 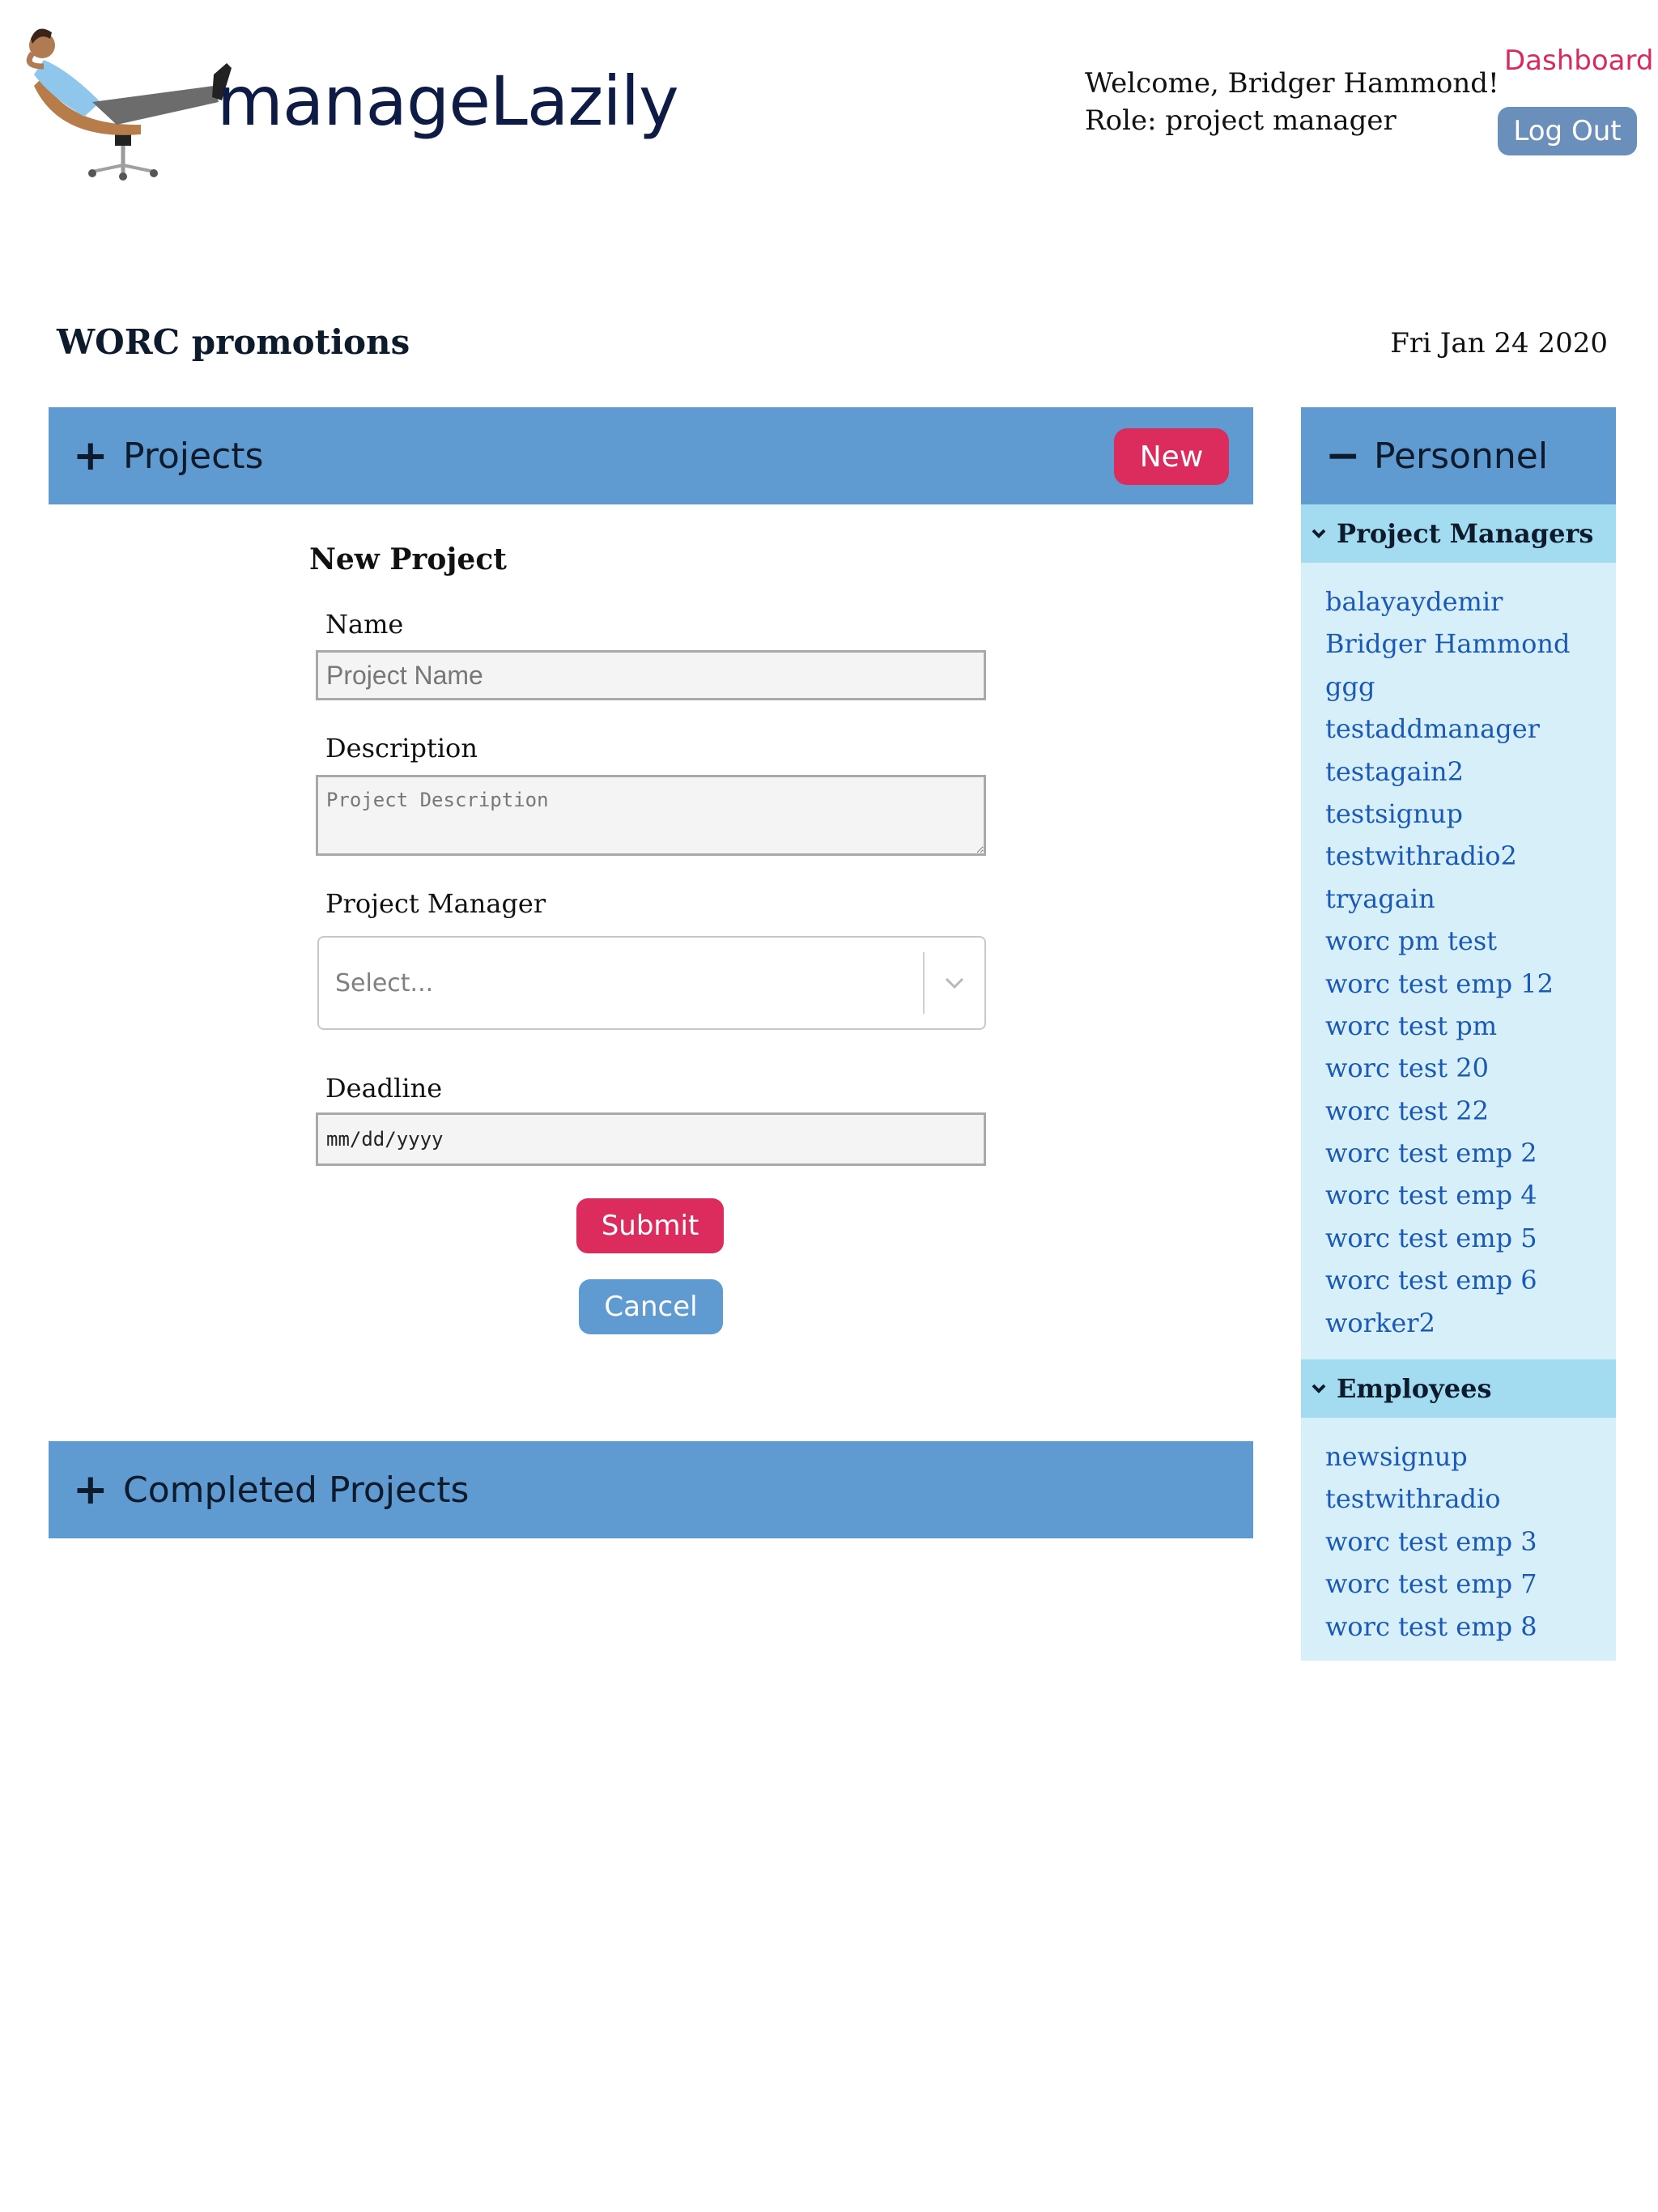 I want to click on collapse-minus-icon: −, so click(x=1349, y=456).